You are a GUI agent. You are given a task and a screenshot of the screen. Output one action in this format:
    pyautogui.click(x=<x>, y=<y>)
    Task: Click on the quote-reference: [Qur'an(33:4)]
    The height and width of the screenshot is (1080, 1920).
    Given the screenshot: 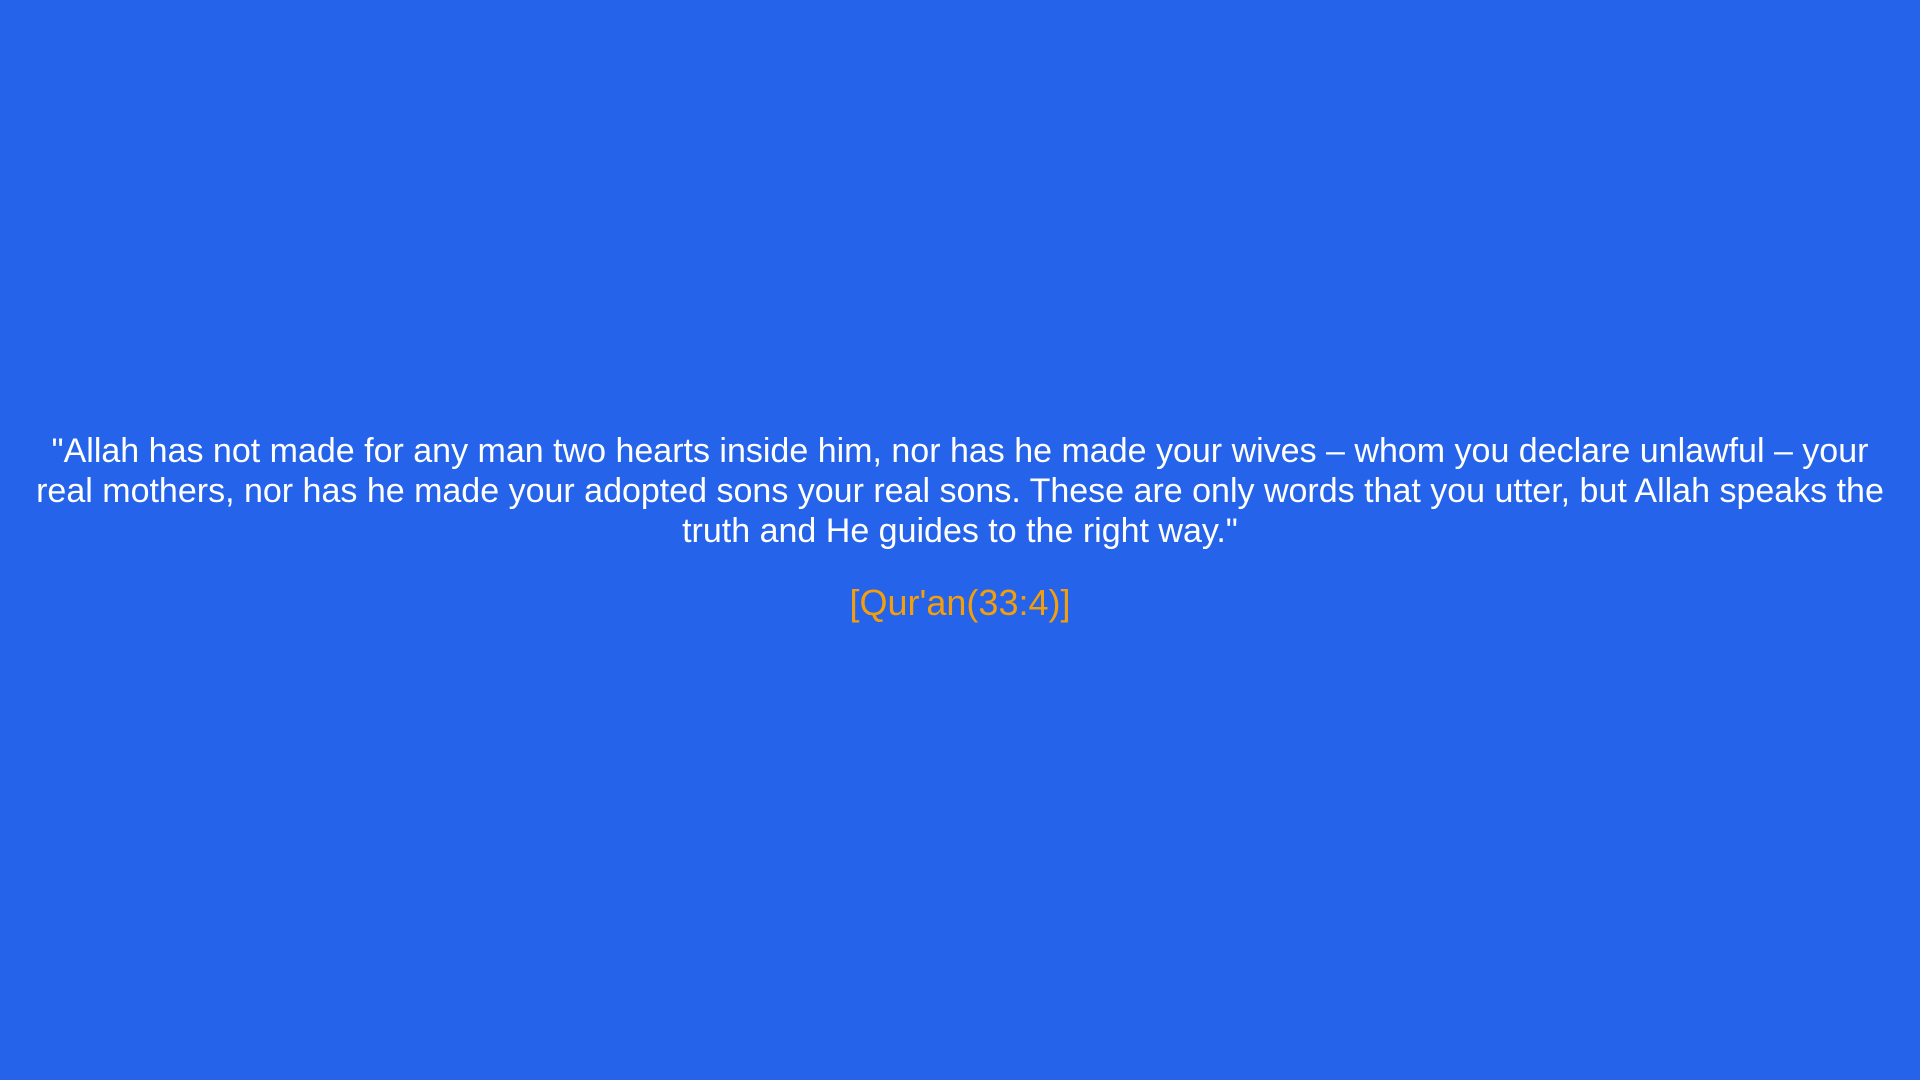 What is the action you would take?
    pyautogui.click(x=960, y=602)
    